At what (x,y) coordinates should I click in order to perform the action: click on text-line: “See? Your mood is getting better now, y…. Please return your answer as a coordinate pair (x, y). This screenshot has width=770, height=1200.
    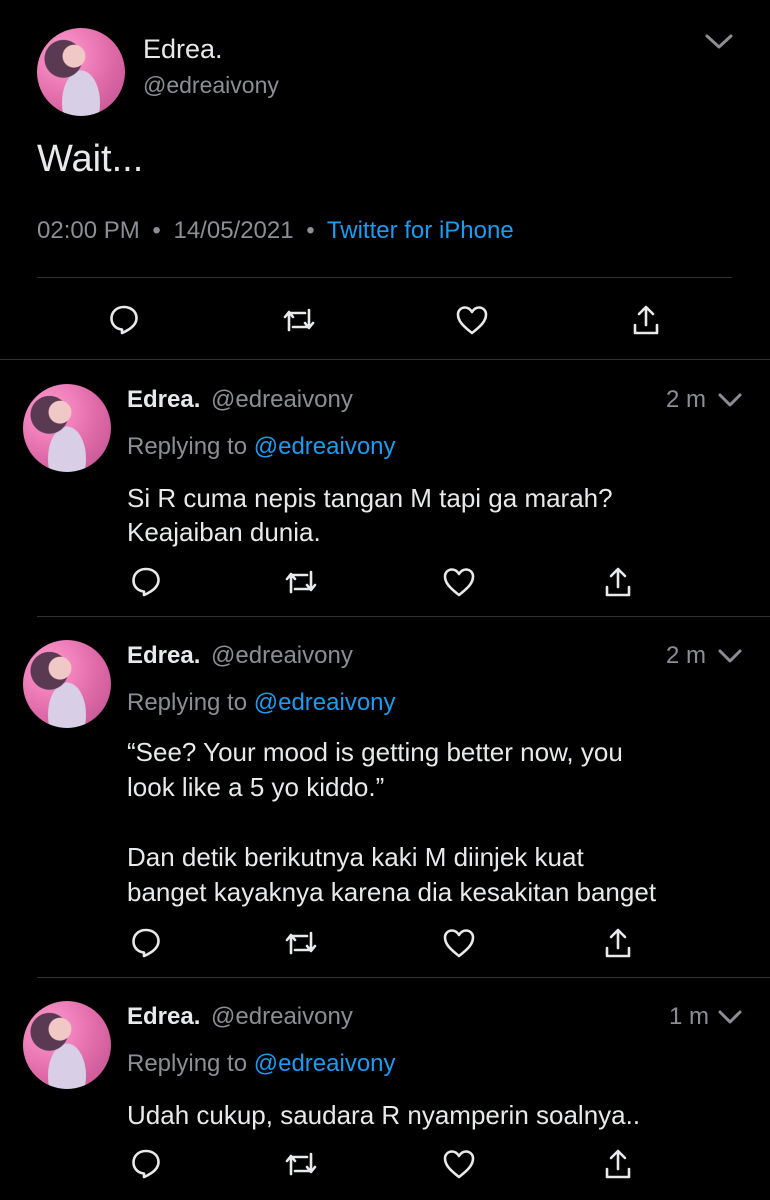
    Looking at the image, I should click on (375, 752).